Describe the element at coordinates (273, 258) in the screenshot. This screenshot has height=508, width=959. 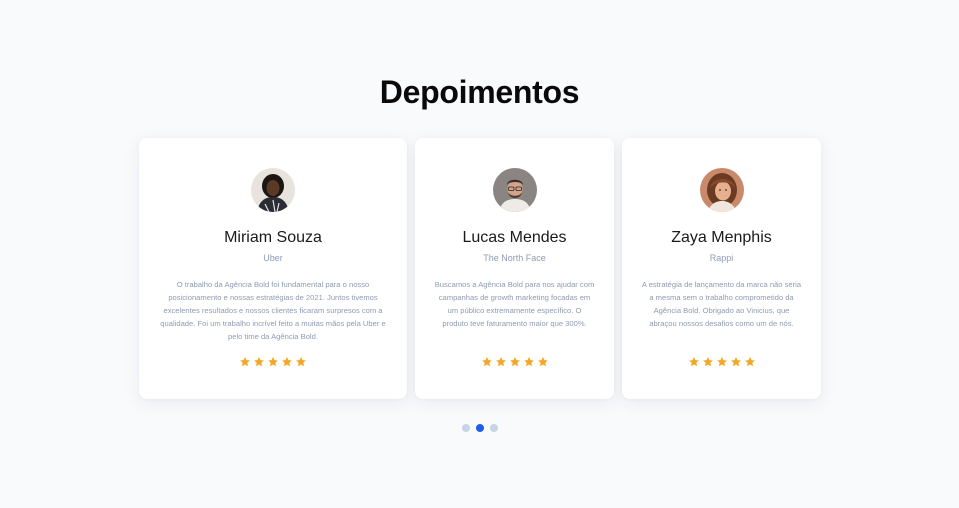
I see `testimonial-company: Uber` at that location.